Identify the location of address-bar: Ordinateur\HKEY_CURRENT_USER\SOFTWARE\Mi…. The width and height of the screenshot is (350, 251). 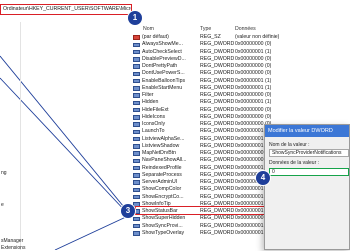
(66, 9).